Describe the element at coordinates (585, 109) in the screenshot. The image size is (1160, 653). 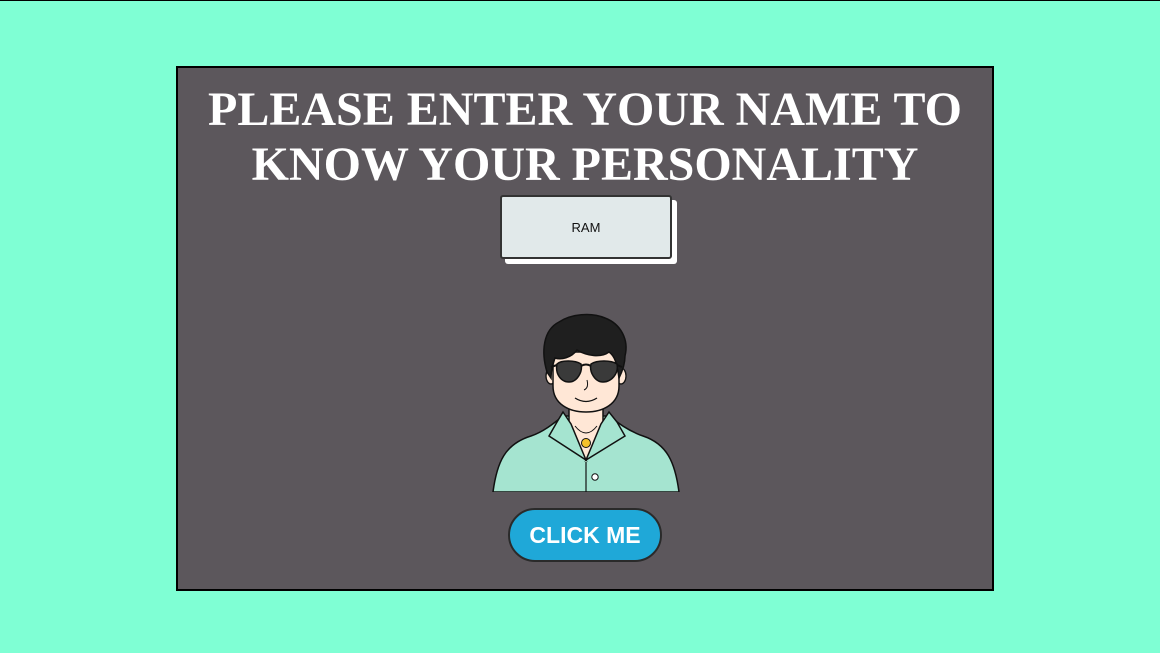
I see `title-line-1: PLEASE ENTER YOUR NAME TO` at that location.